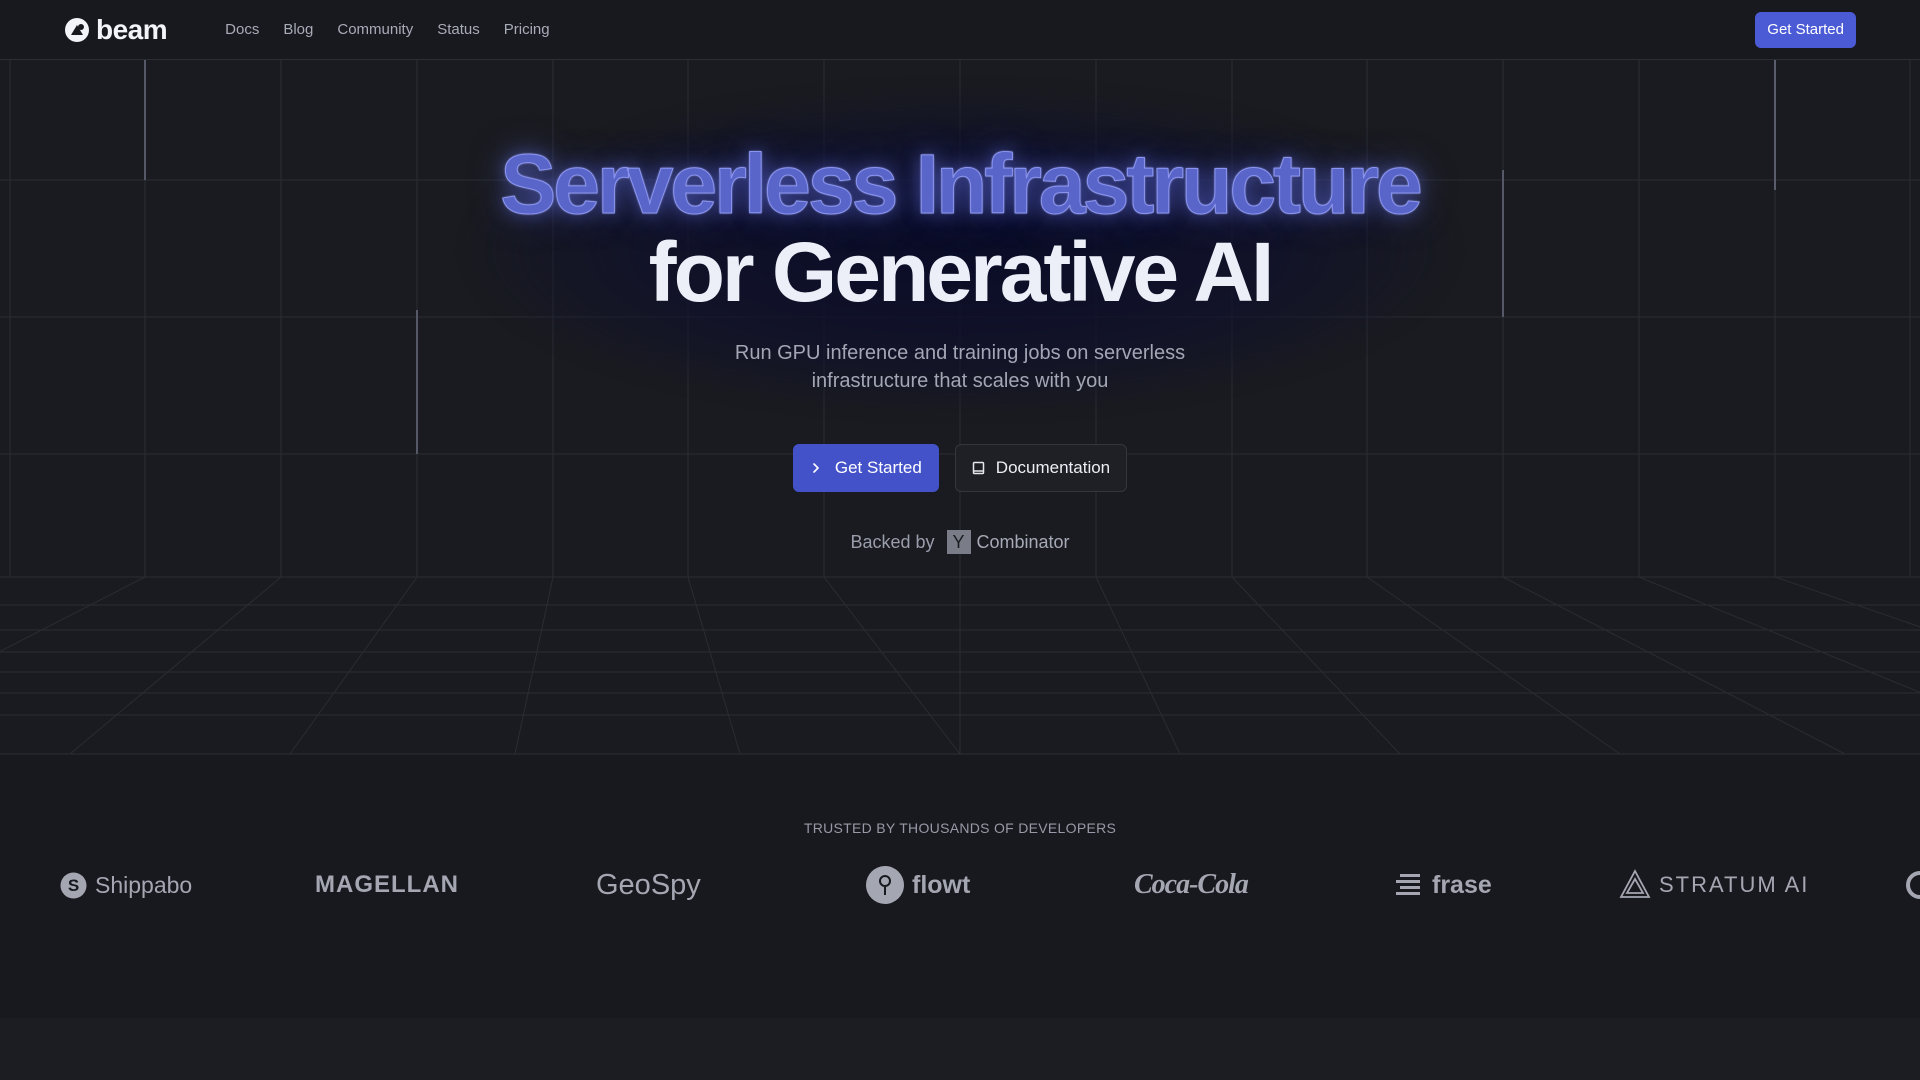 Image resolution: width=1920 pixels, height=1080 pixels. Describe the element at coordinates (527, 29) in the screenshot. I see `nav-pricing: Pricing` at that location.